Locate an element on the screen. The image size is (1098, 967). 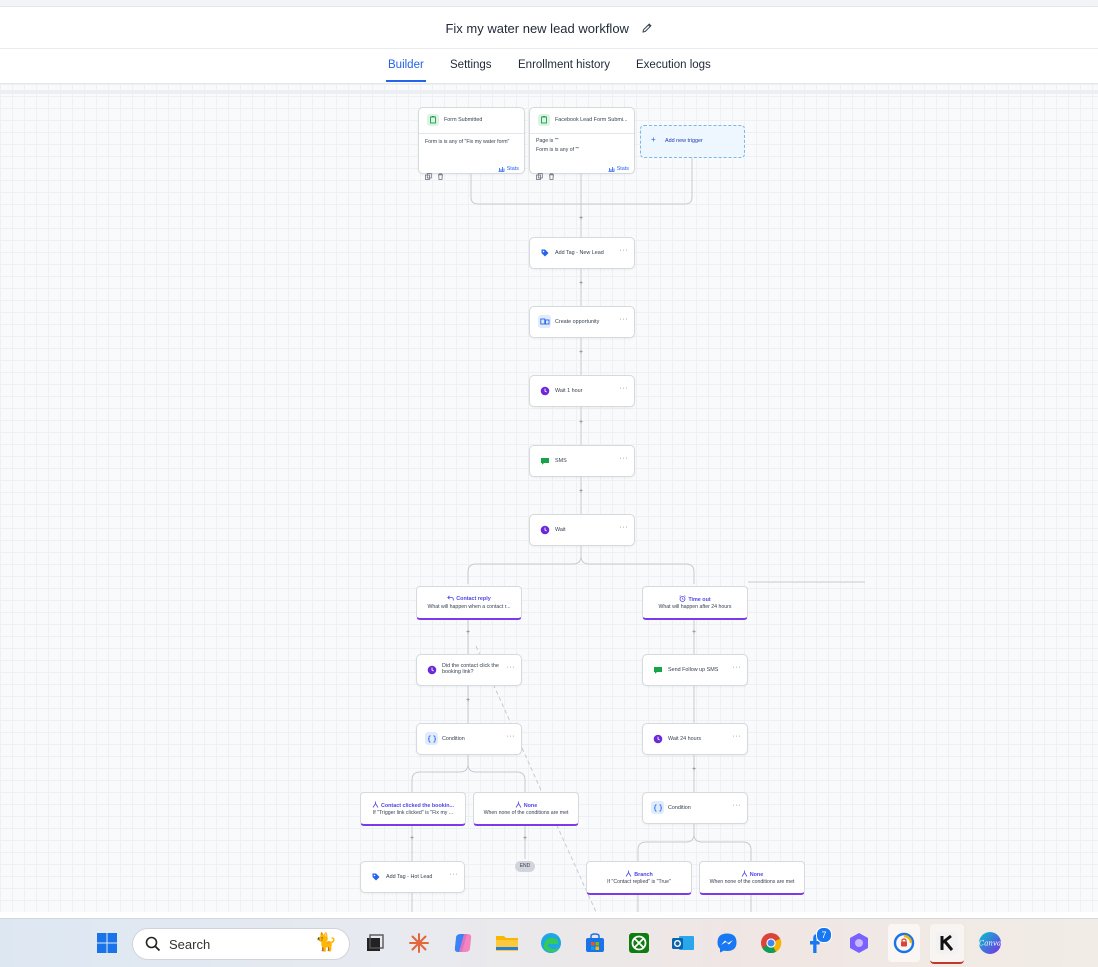
cat-illustration-icon: 🐈 is located at coordinates (325, 942).